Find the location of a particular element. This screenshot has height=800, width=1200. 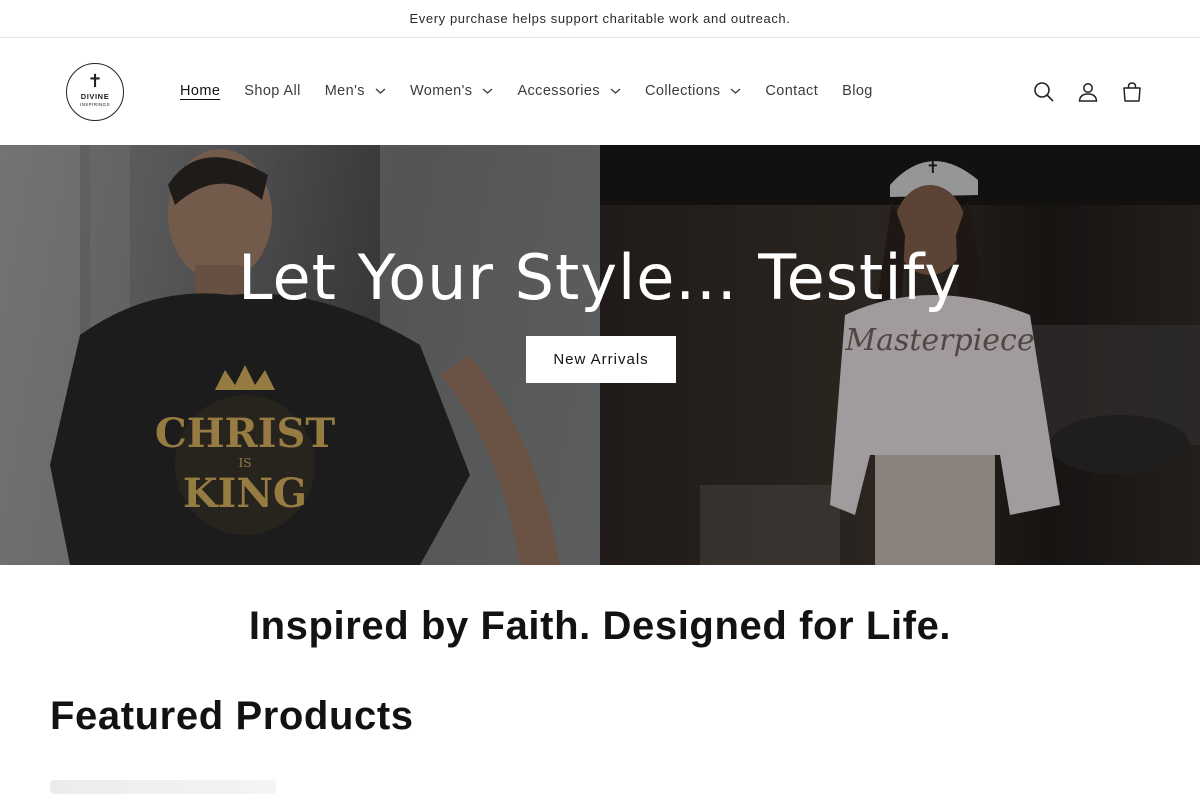

nav-item-mens: Men's is located at coordinates (355, 91).